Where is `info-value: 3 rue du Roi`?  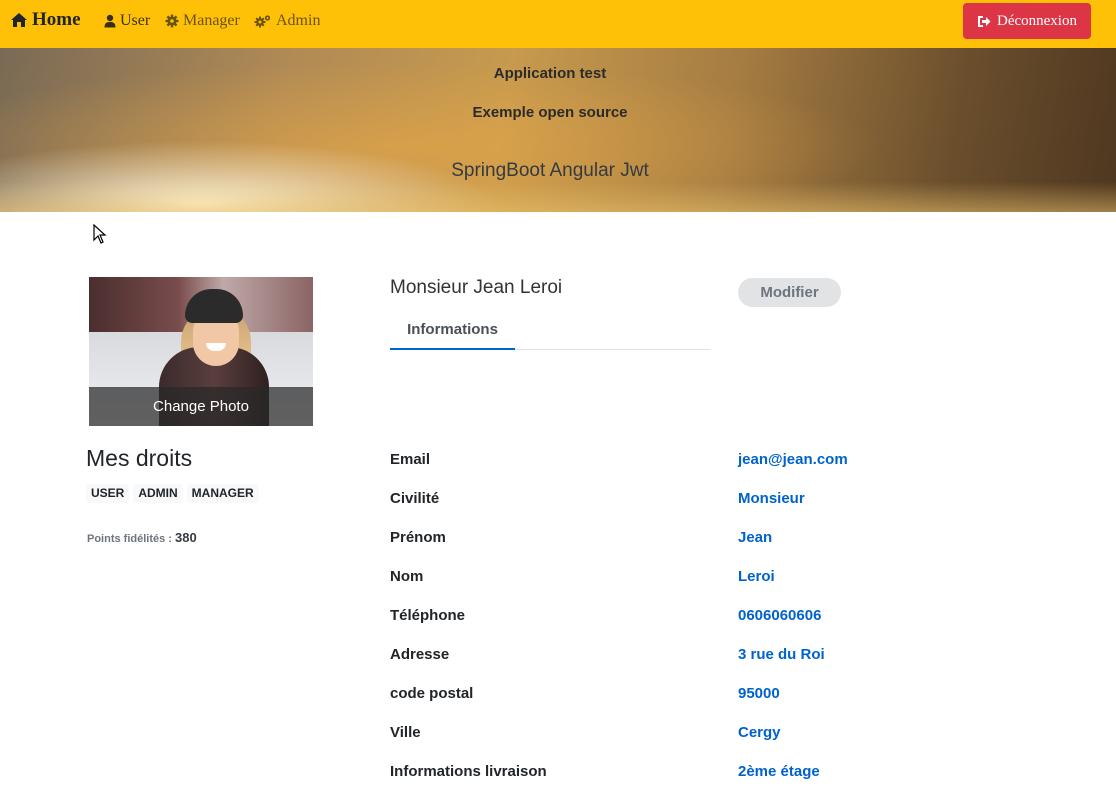
info-value: 3 rue du Roi is located at coordinates (781, 654).